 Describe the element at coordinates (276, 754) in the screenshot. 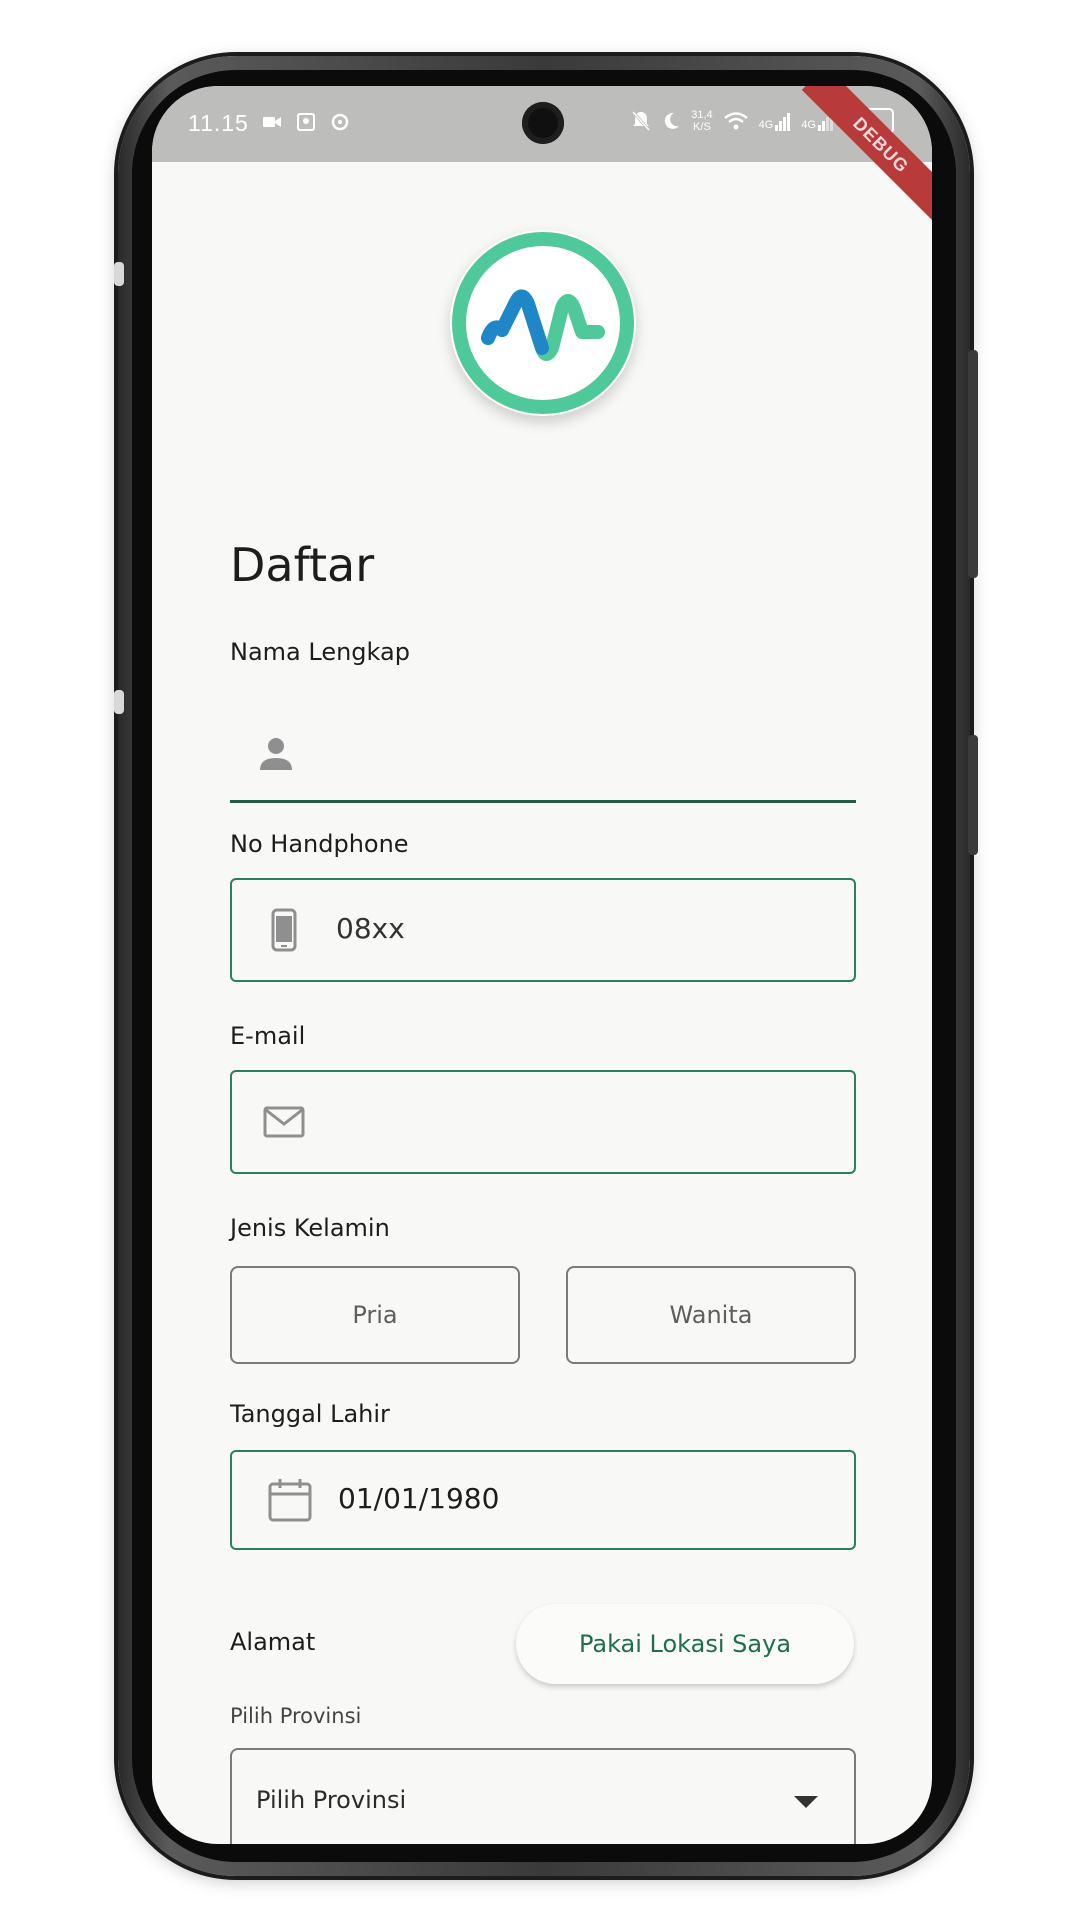

I see `person-icon` at that location.